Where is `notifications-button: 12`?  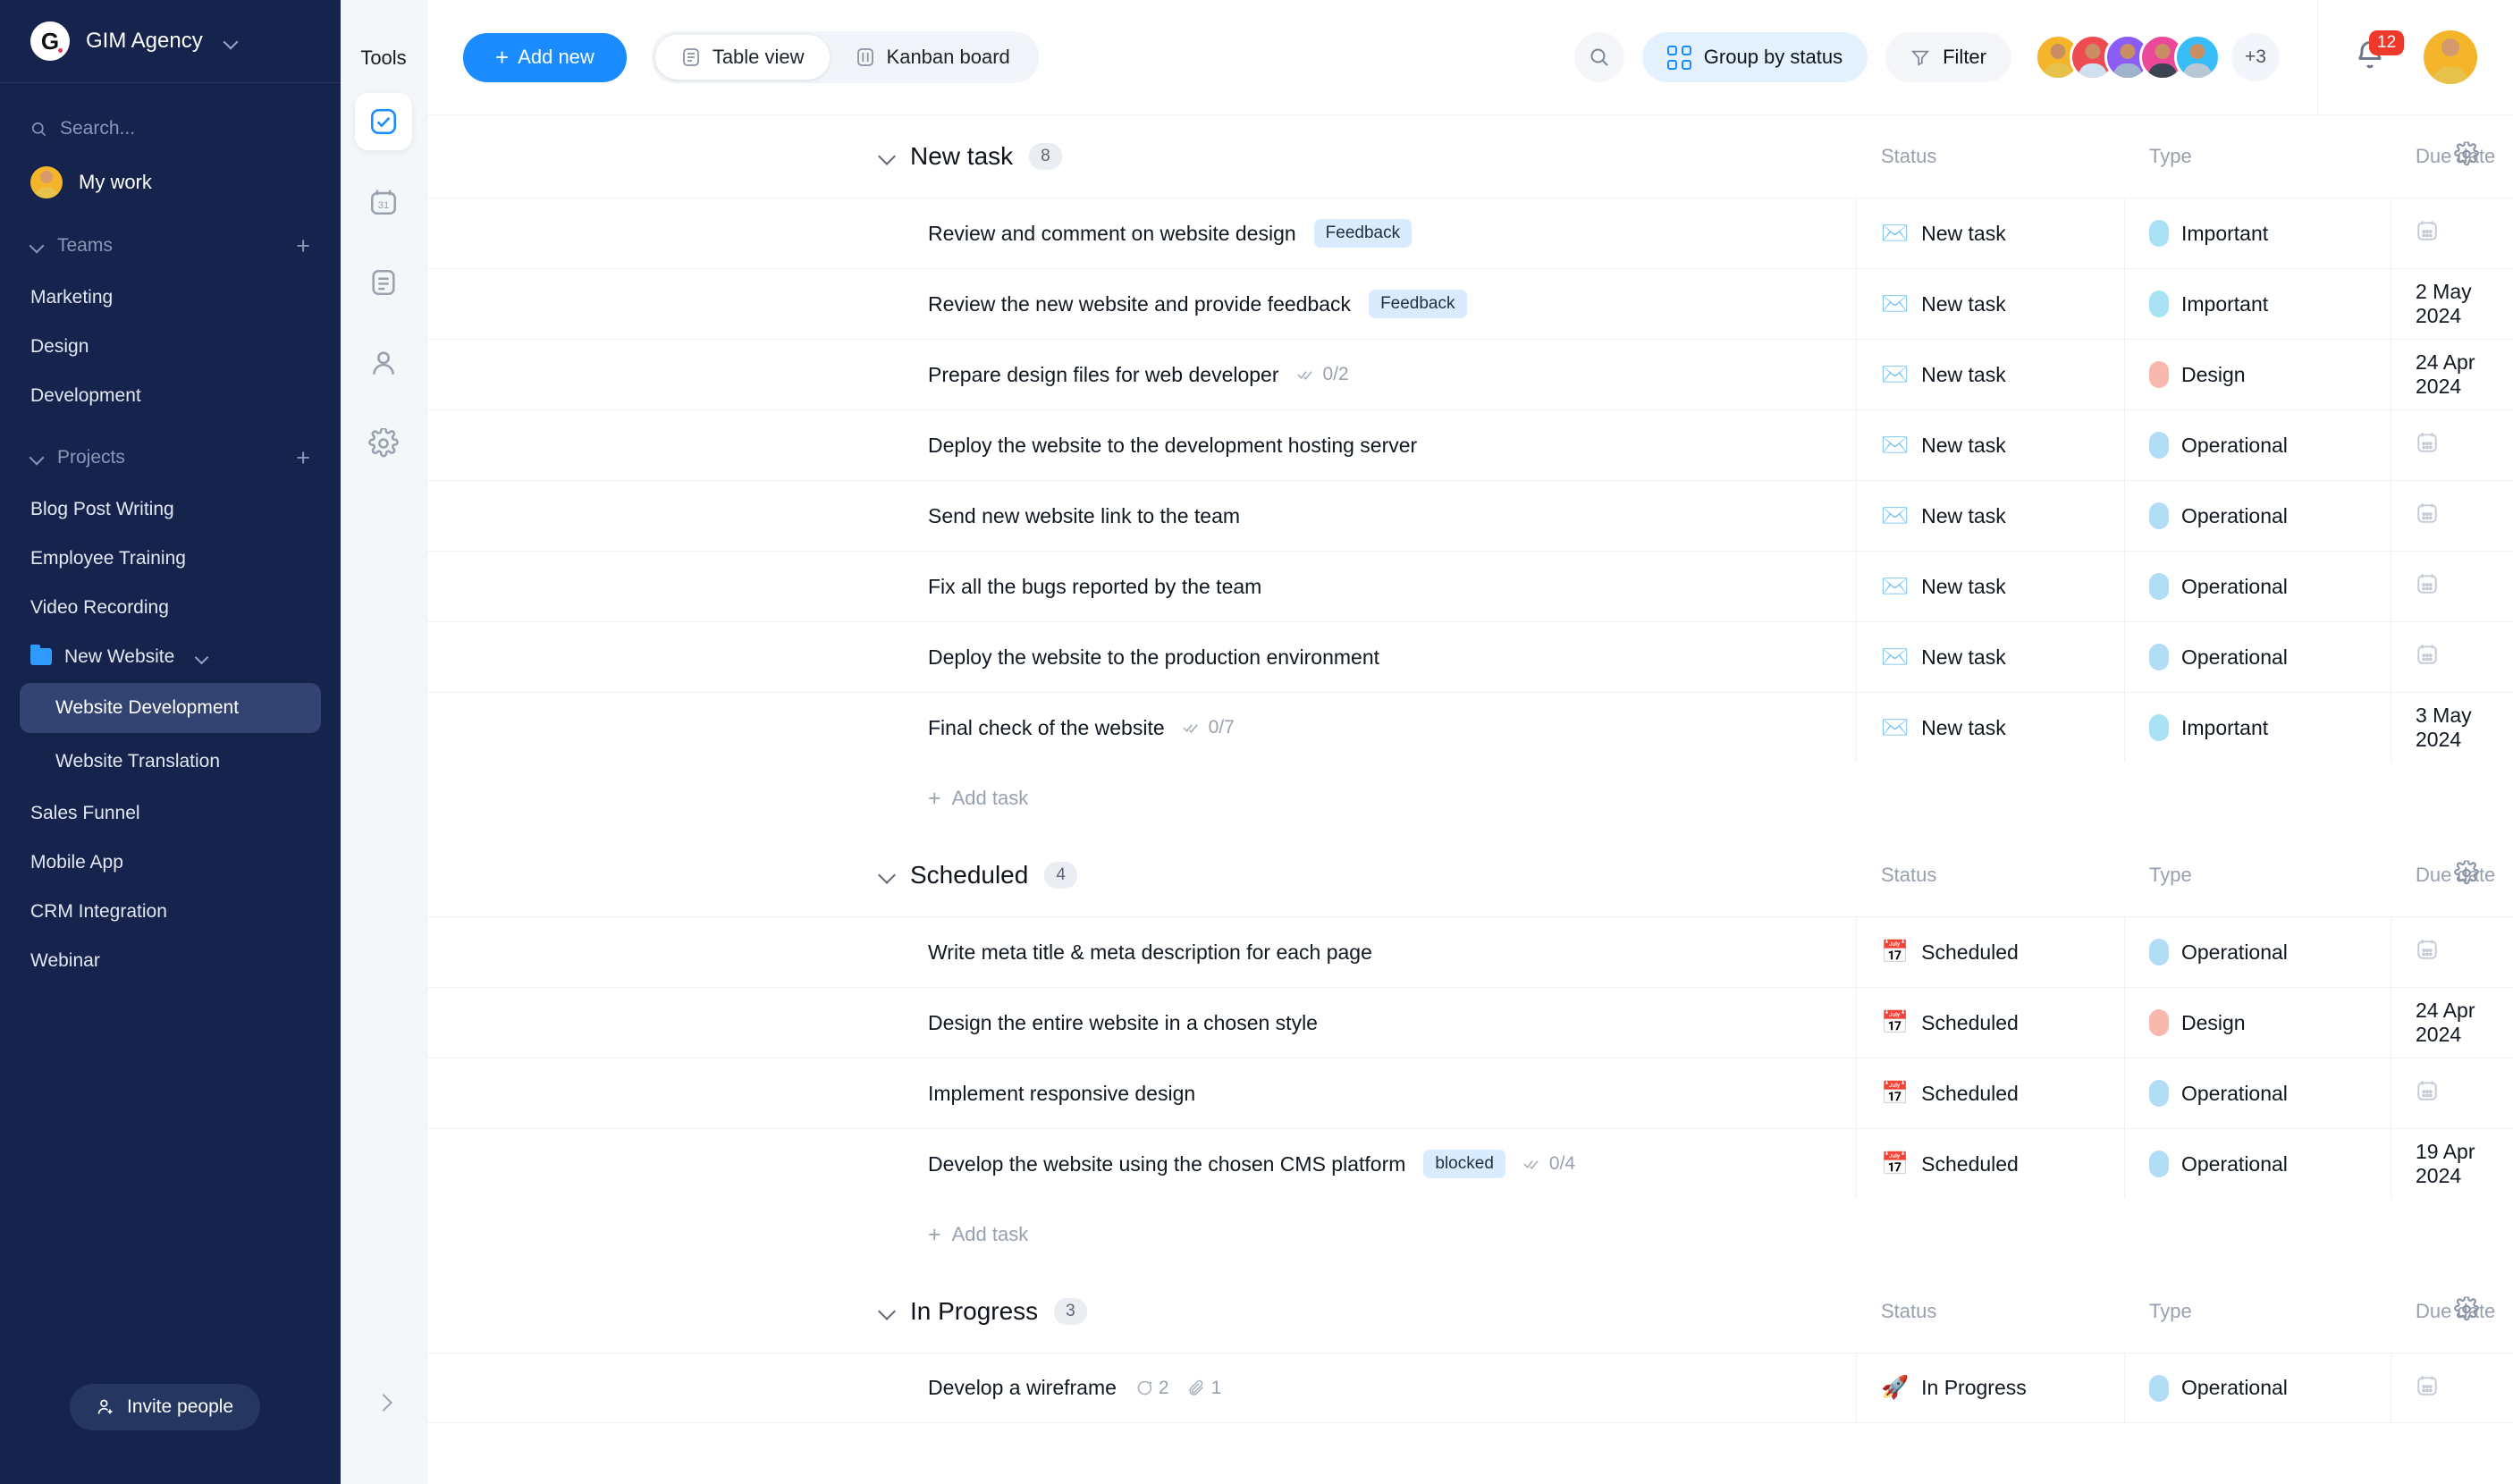 notifications-button: 12 is located at coordinates (2379, 53).